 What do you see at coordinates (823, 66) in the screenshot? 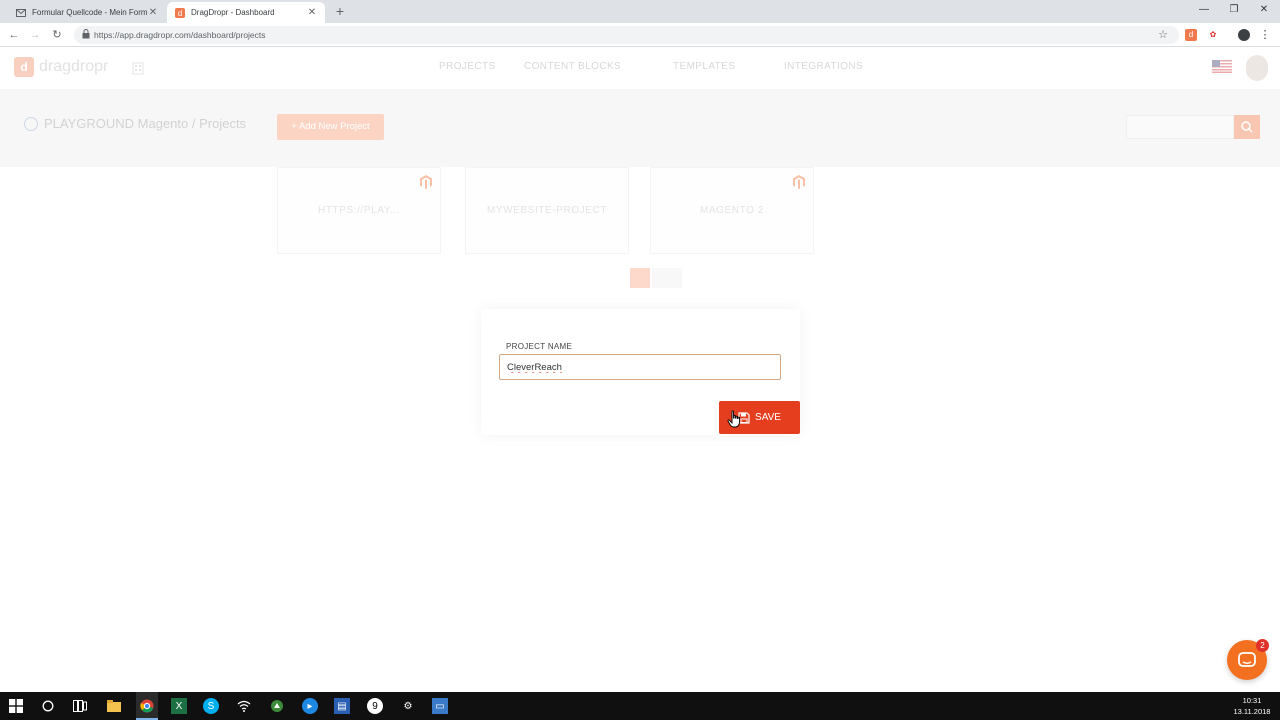
I see `nav-integrations: INTEGRATIONS` at bounding box center [823, 66].